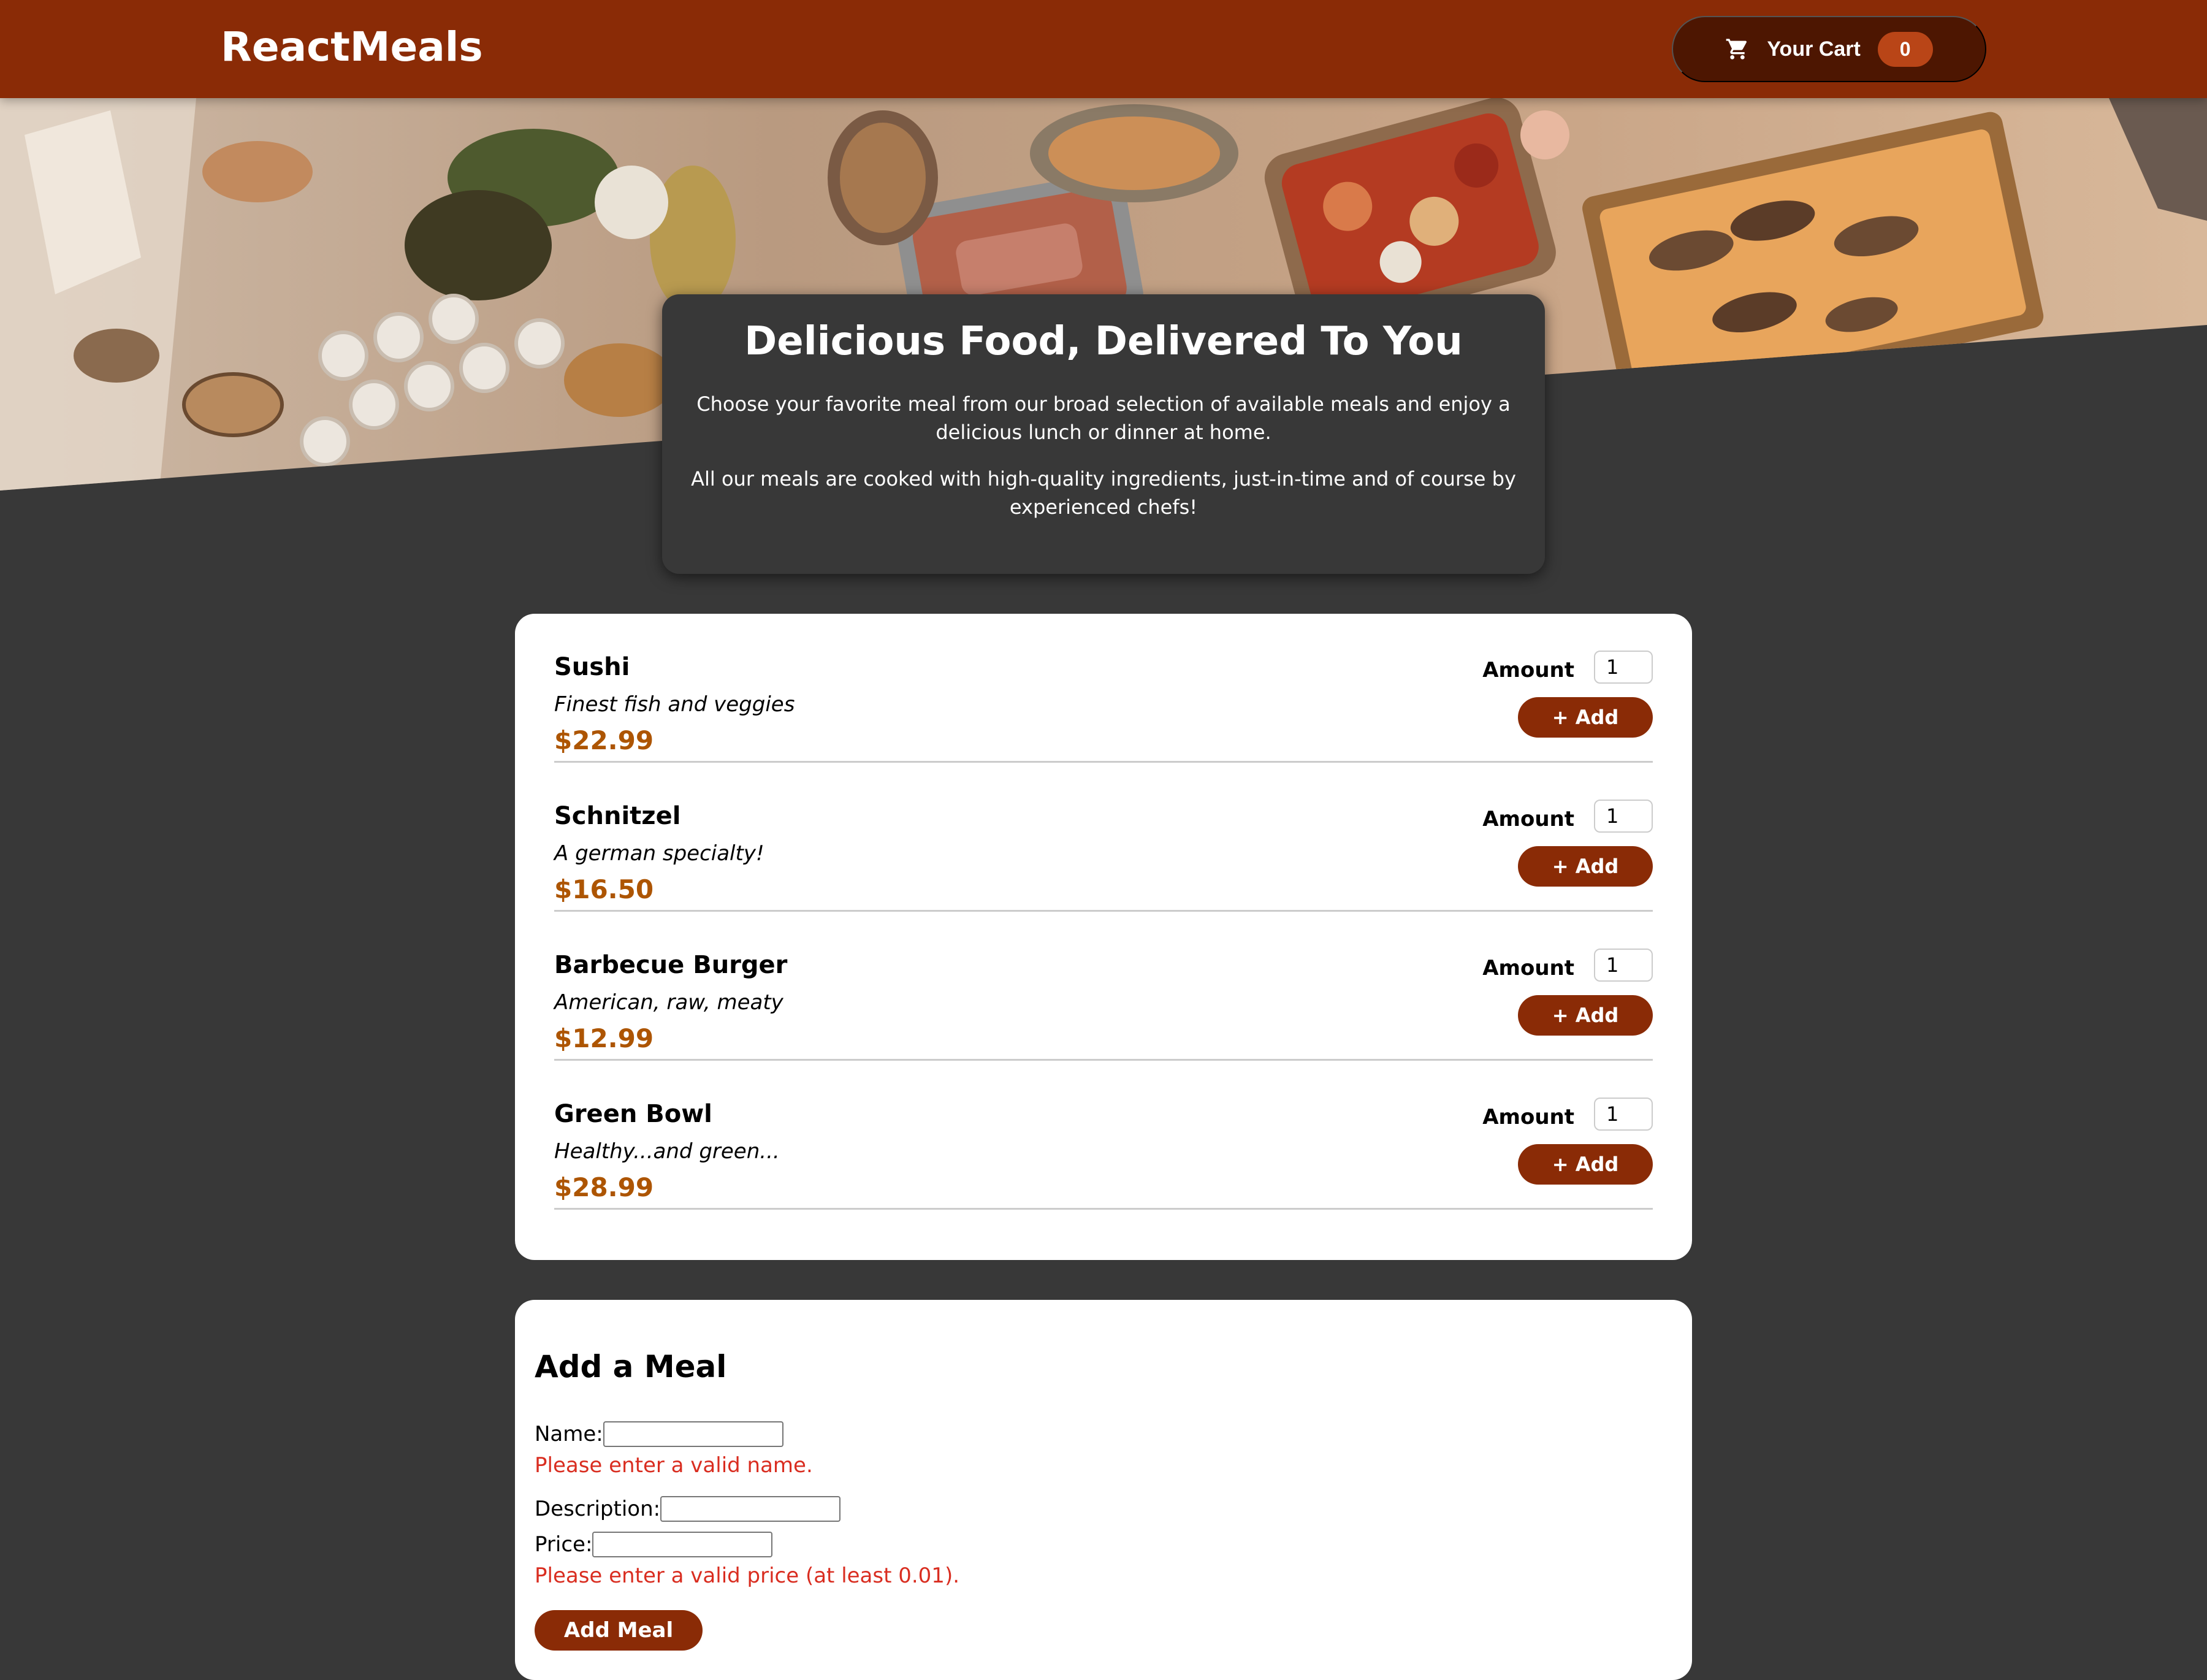 Image resolution: width=2207 pixels, height=1680 pixels. I want to click on meal-name: Green Bowl, so click(633, 1114).